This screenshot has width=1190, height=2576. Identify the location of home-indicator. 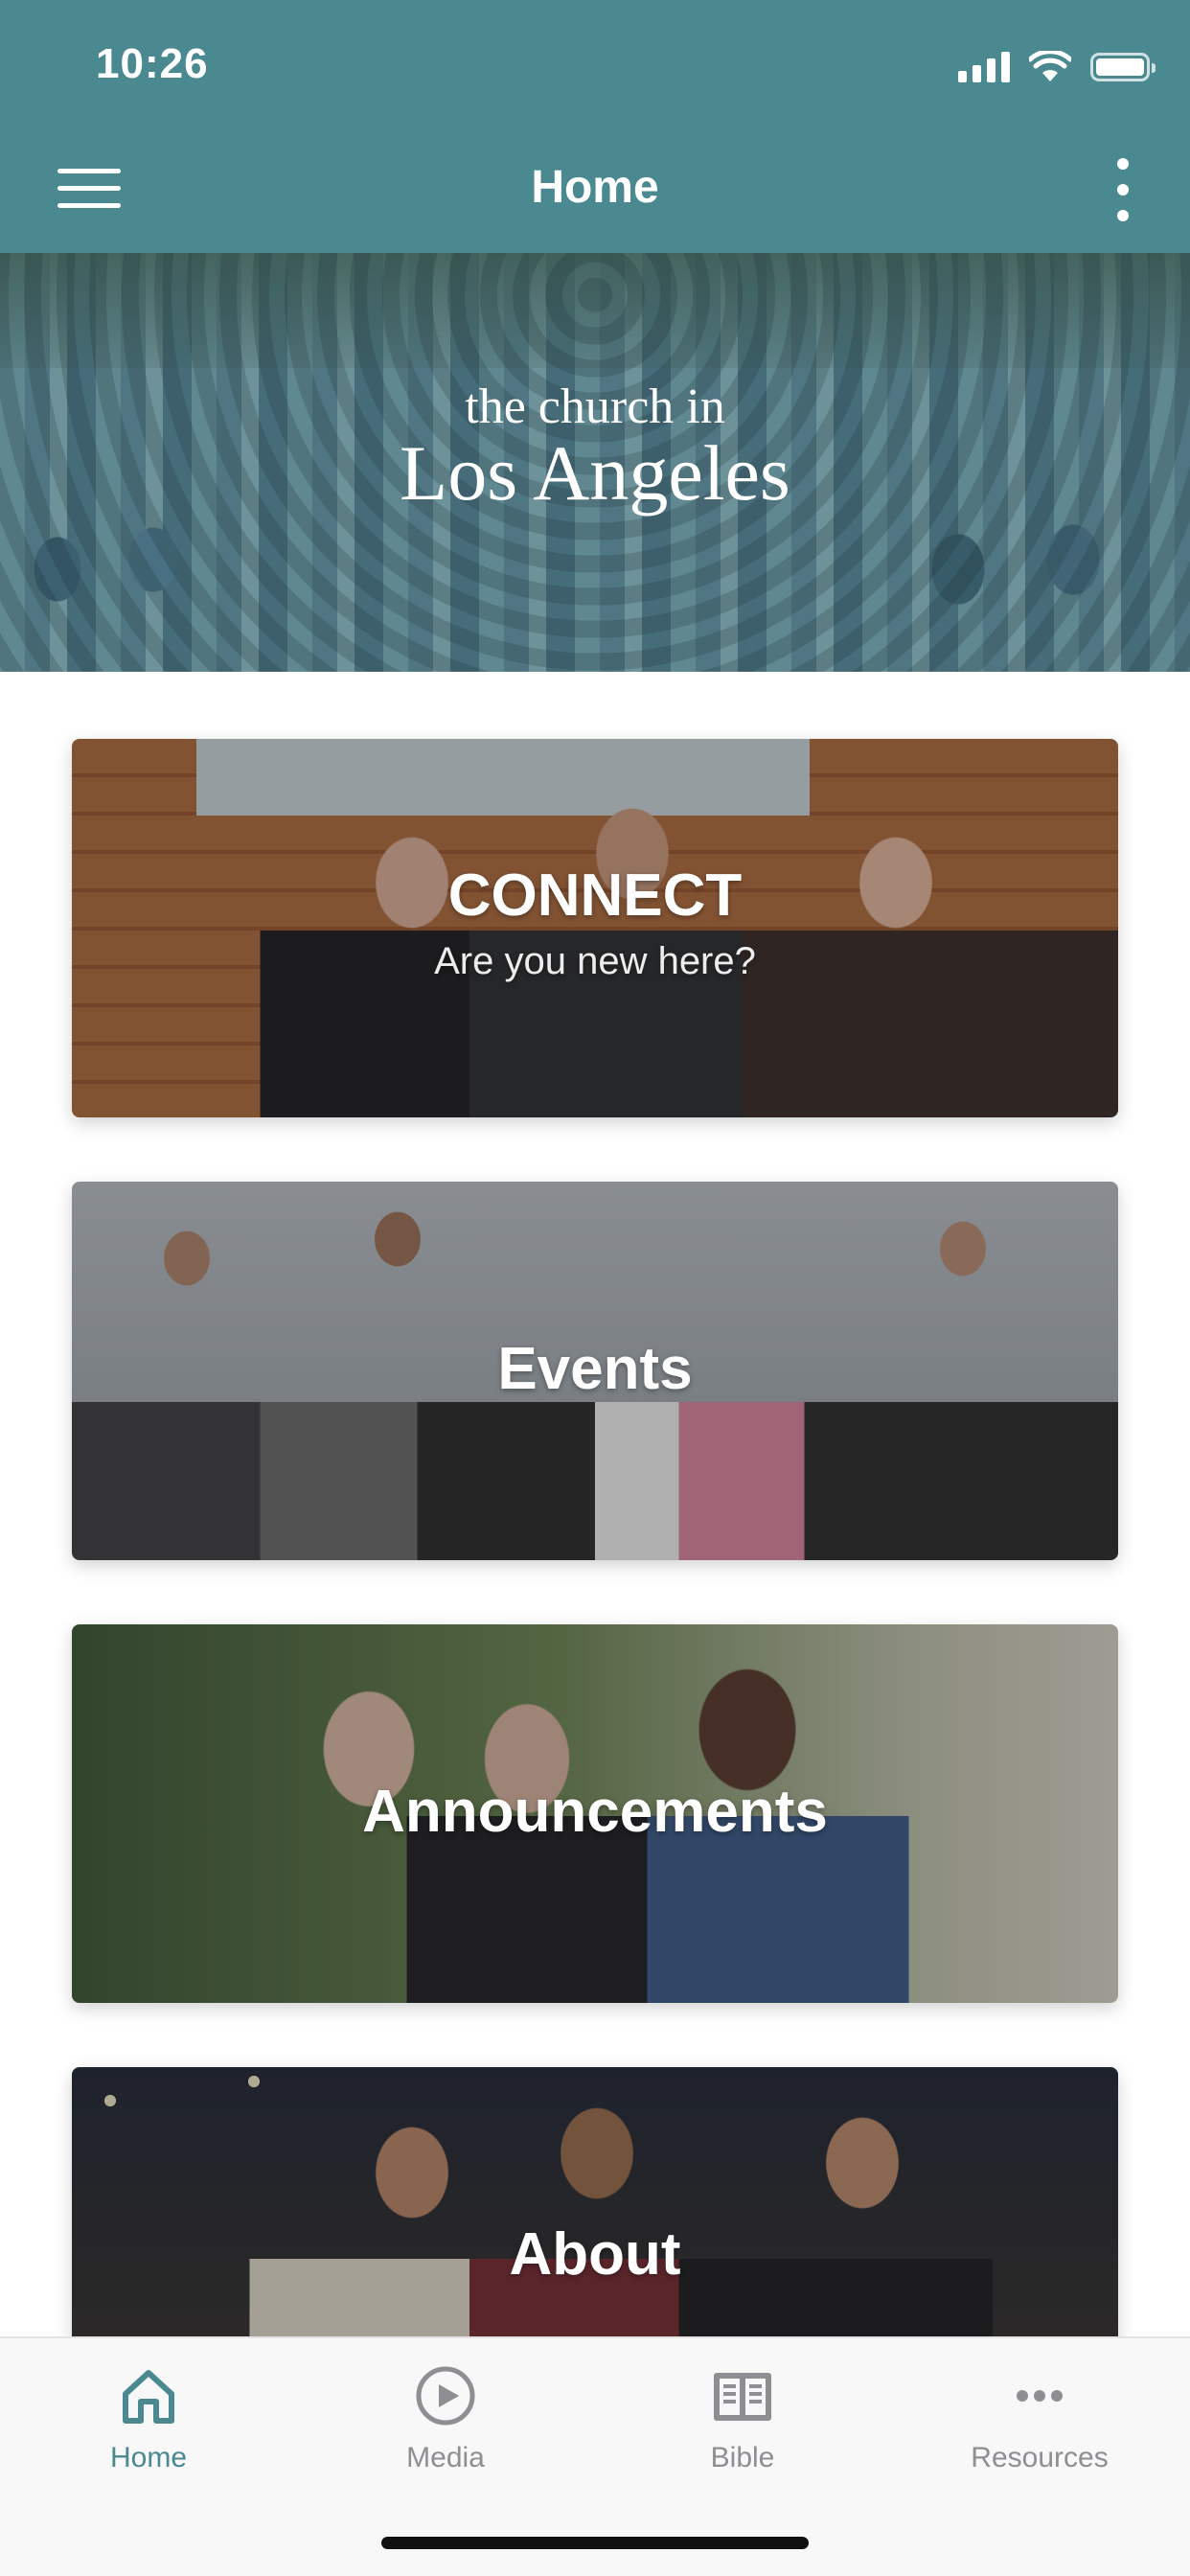
(595, 2543).